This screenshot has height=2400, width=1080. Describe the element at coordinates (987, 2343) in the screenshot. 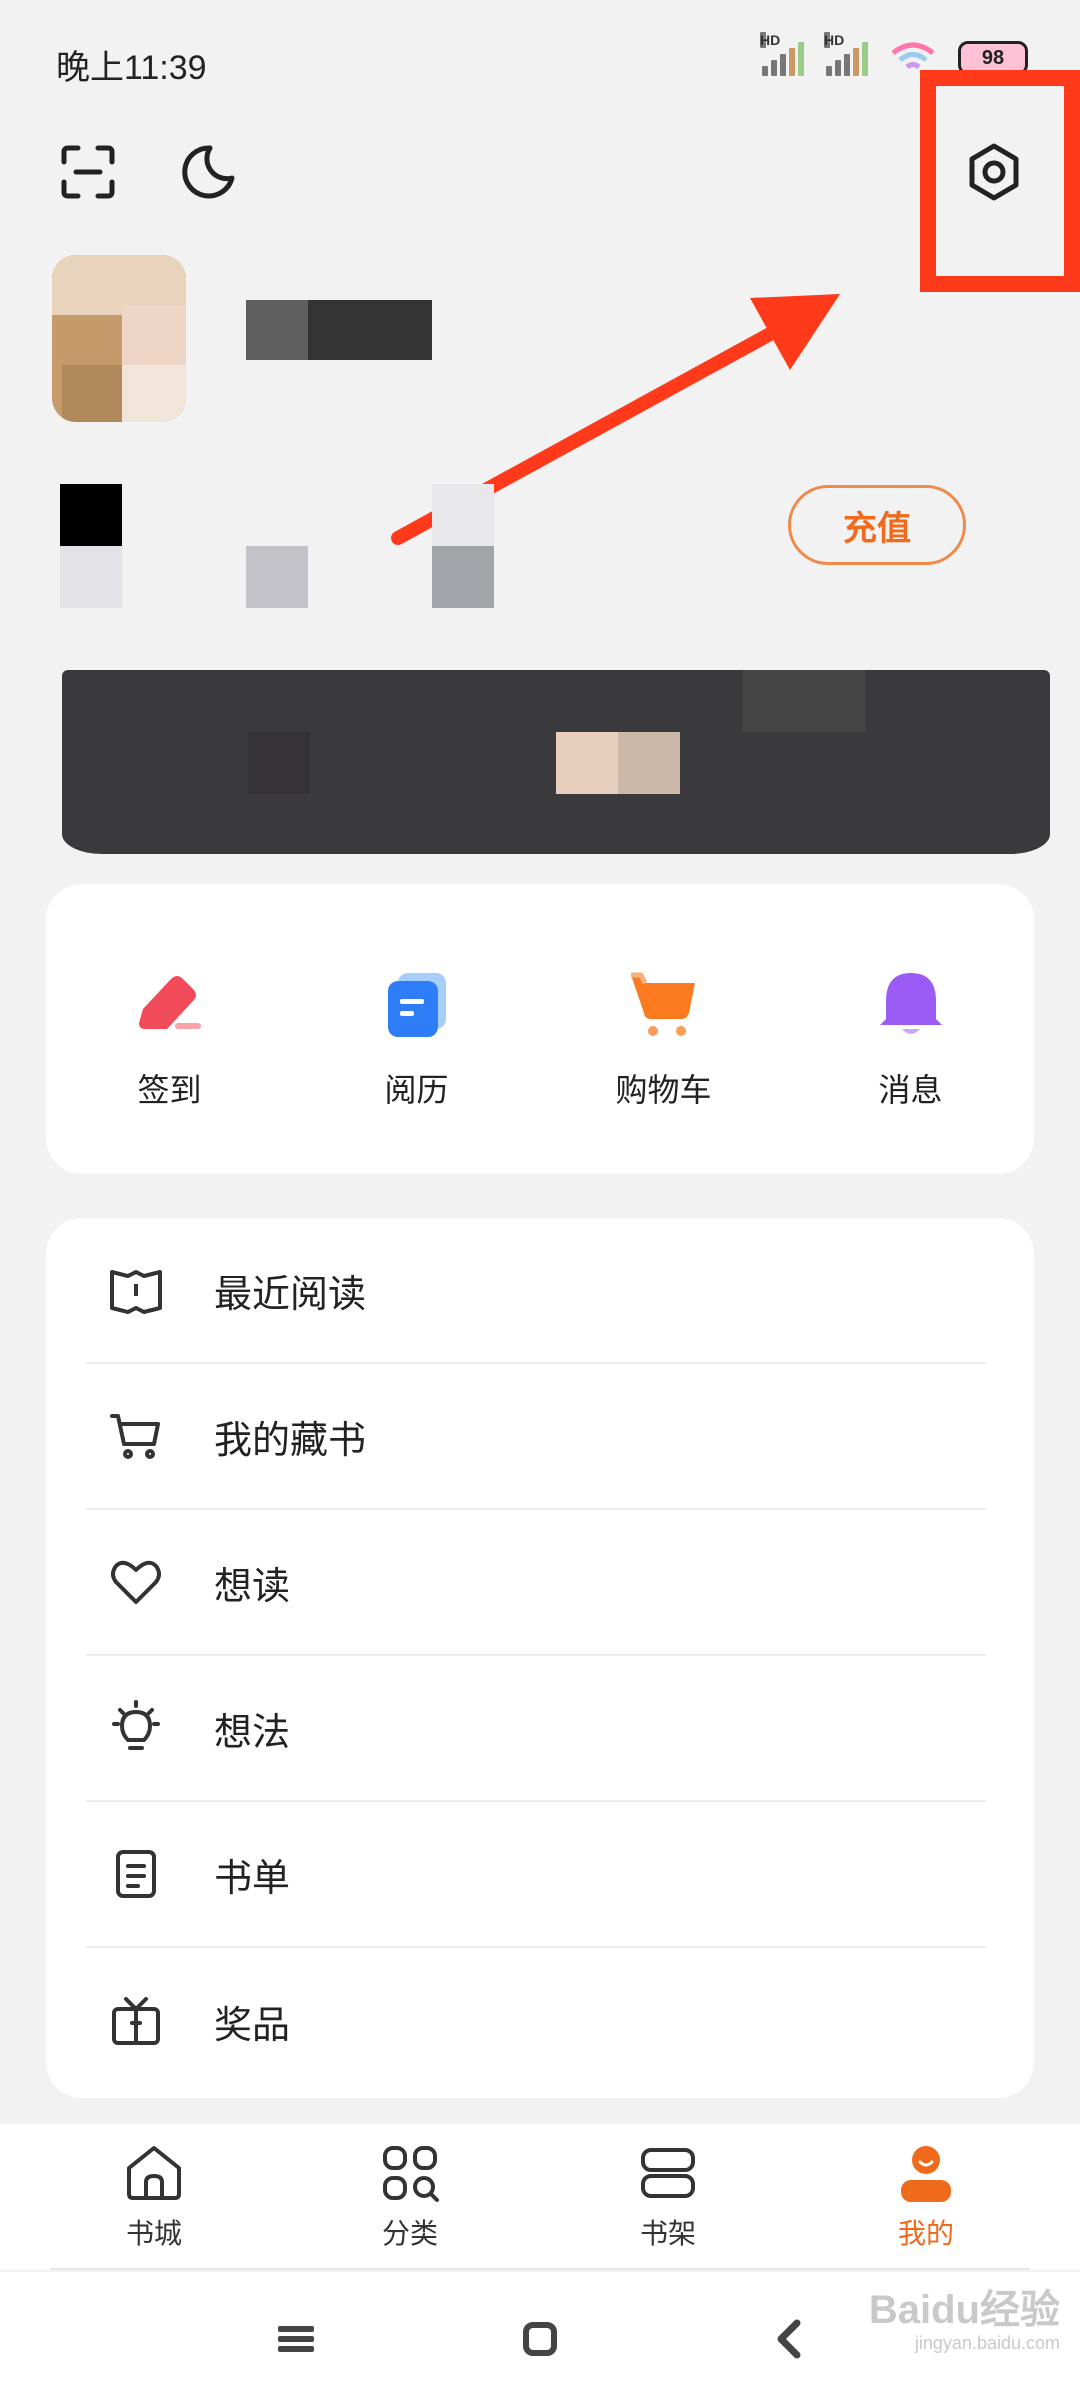

I see `watermark-sub: jingyan.baidu.com` at that location.